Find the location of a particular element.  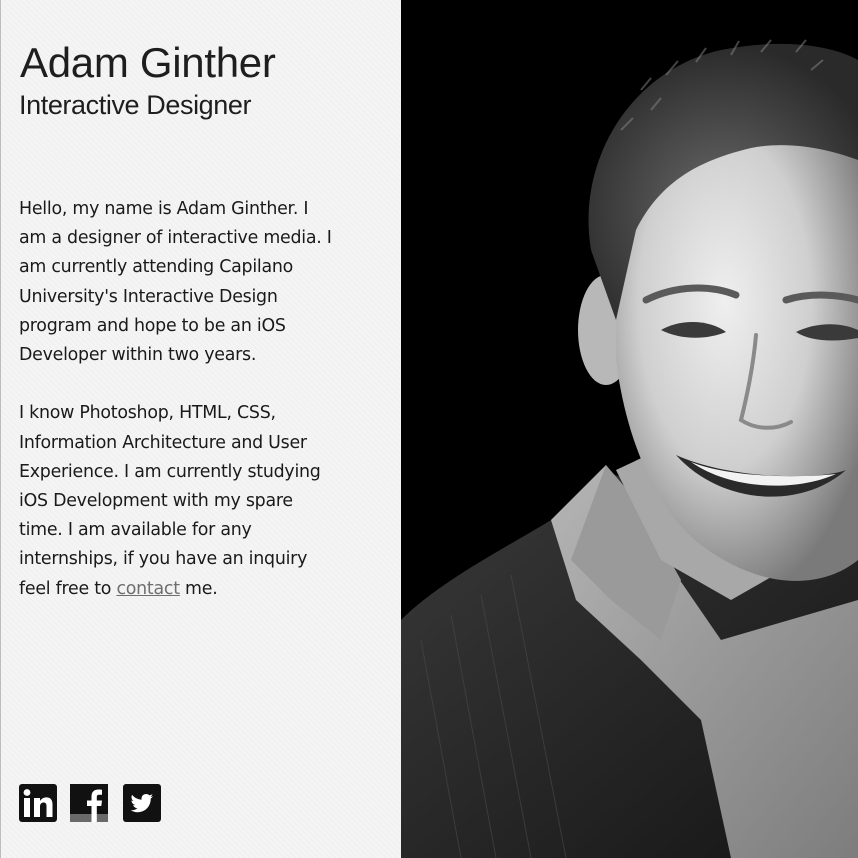

profile-title: Interactive Designer is located at coordinates (135, 105).